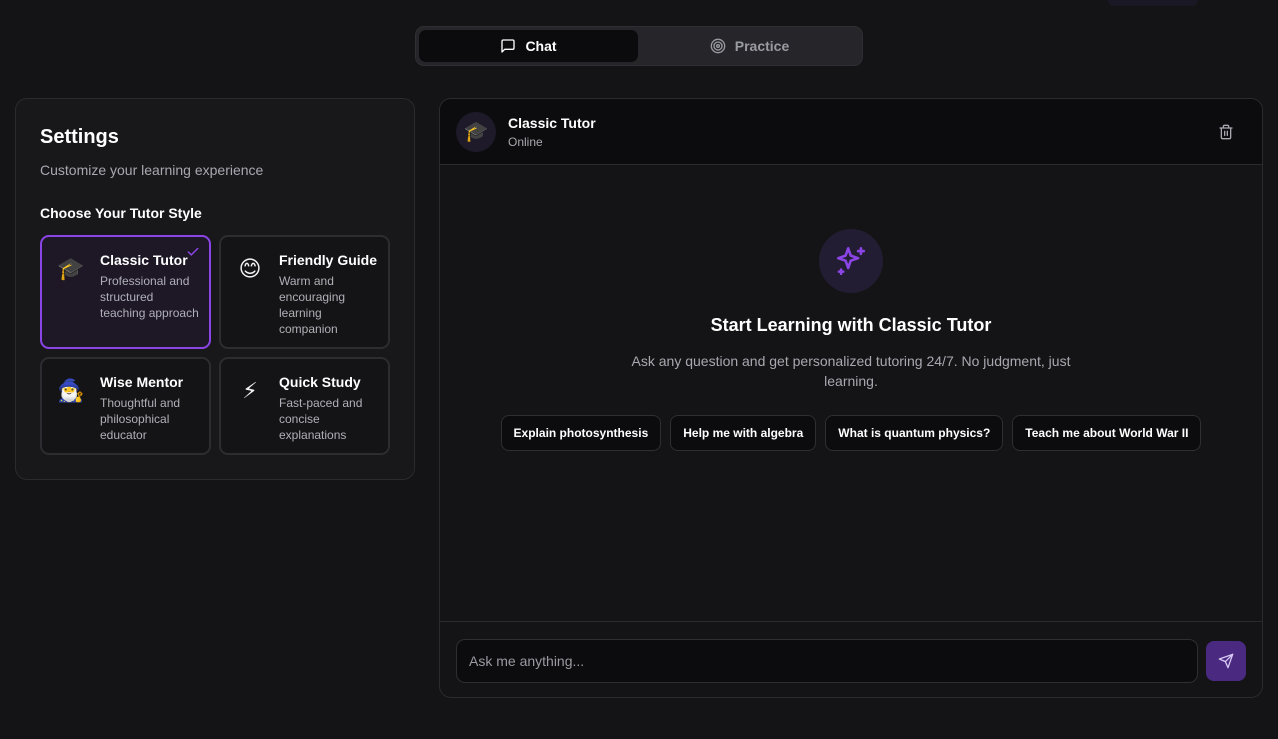  I want to click on tutor-style-name: Quick Study, so click(320, 382).